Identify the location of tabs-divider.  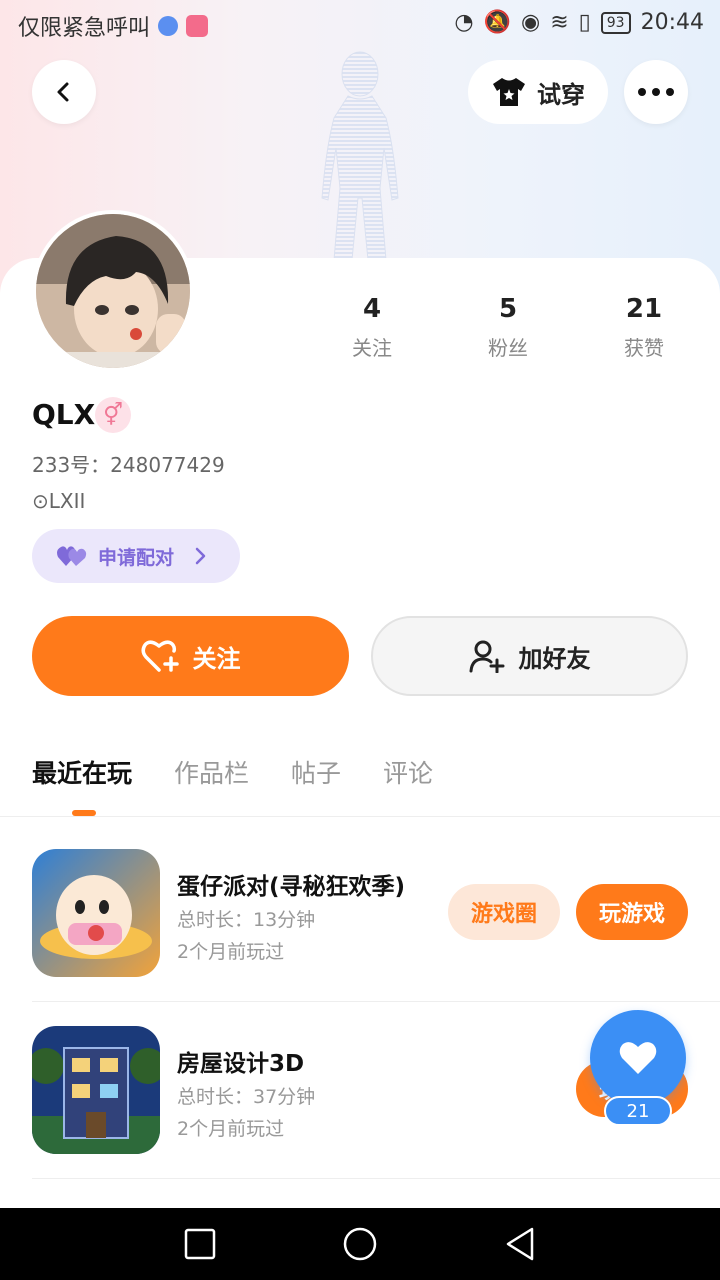
(360, 816).